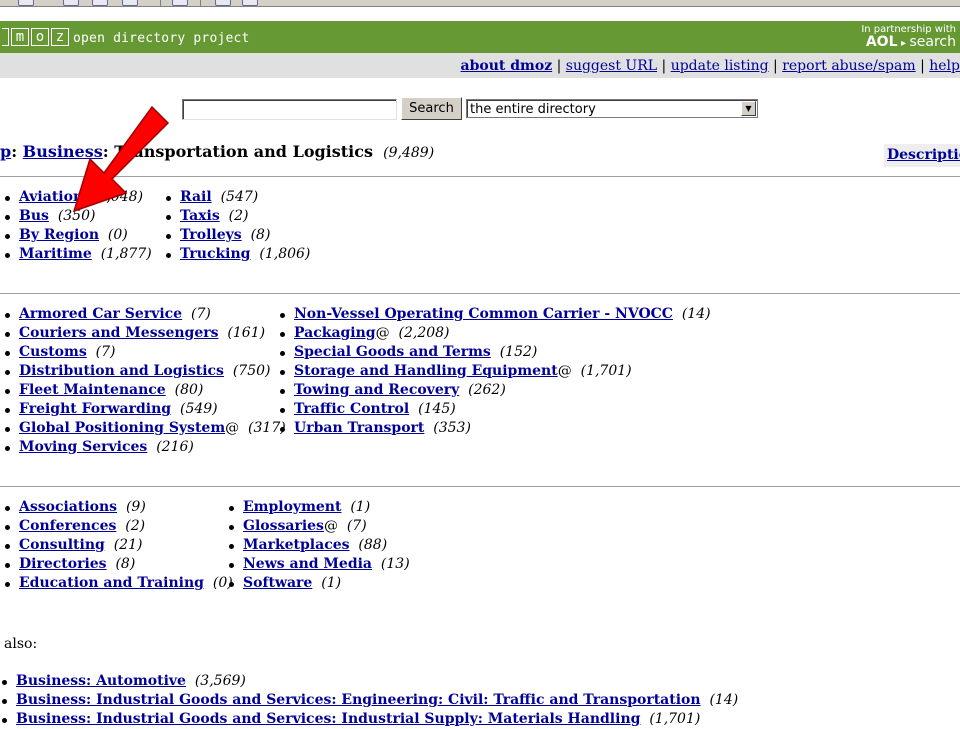 The height and width of the screenshot is (729, 960). What do you see at coordinates (431, 108) in the screenshot?
I see `search-button: Search` at bounding box center [431, 108].